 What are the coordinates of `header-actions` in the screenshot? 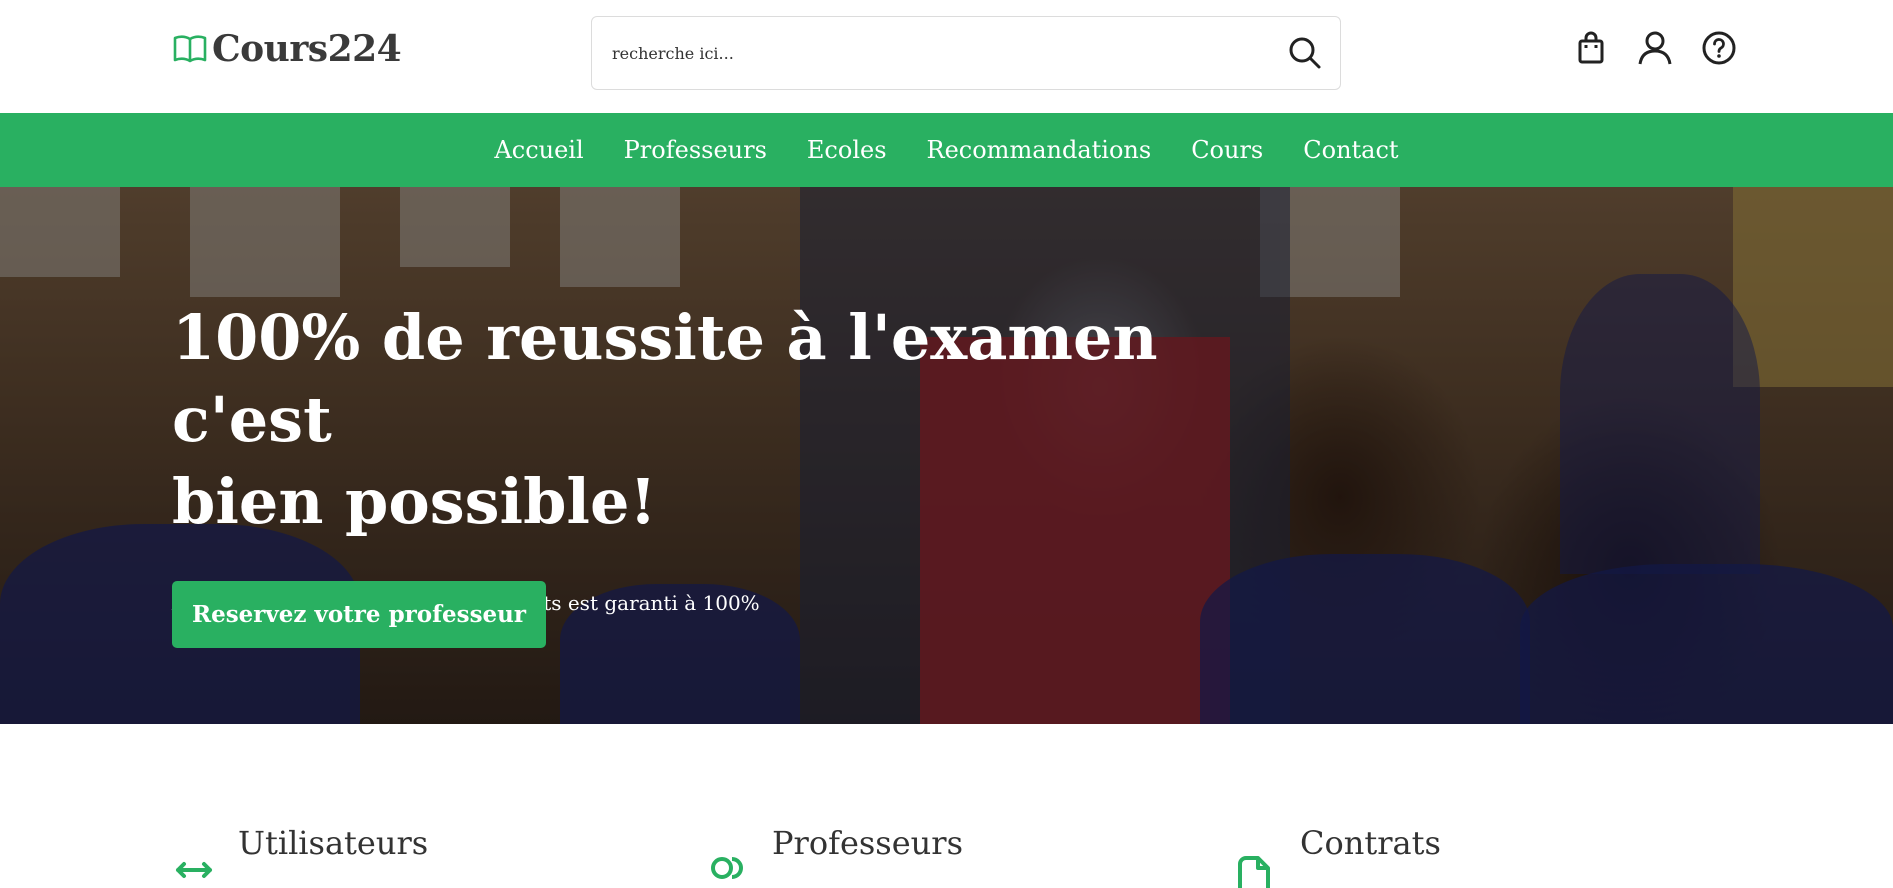 It's located at (1655, 48).